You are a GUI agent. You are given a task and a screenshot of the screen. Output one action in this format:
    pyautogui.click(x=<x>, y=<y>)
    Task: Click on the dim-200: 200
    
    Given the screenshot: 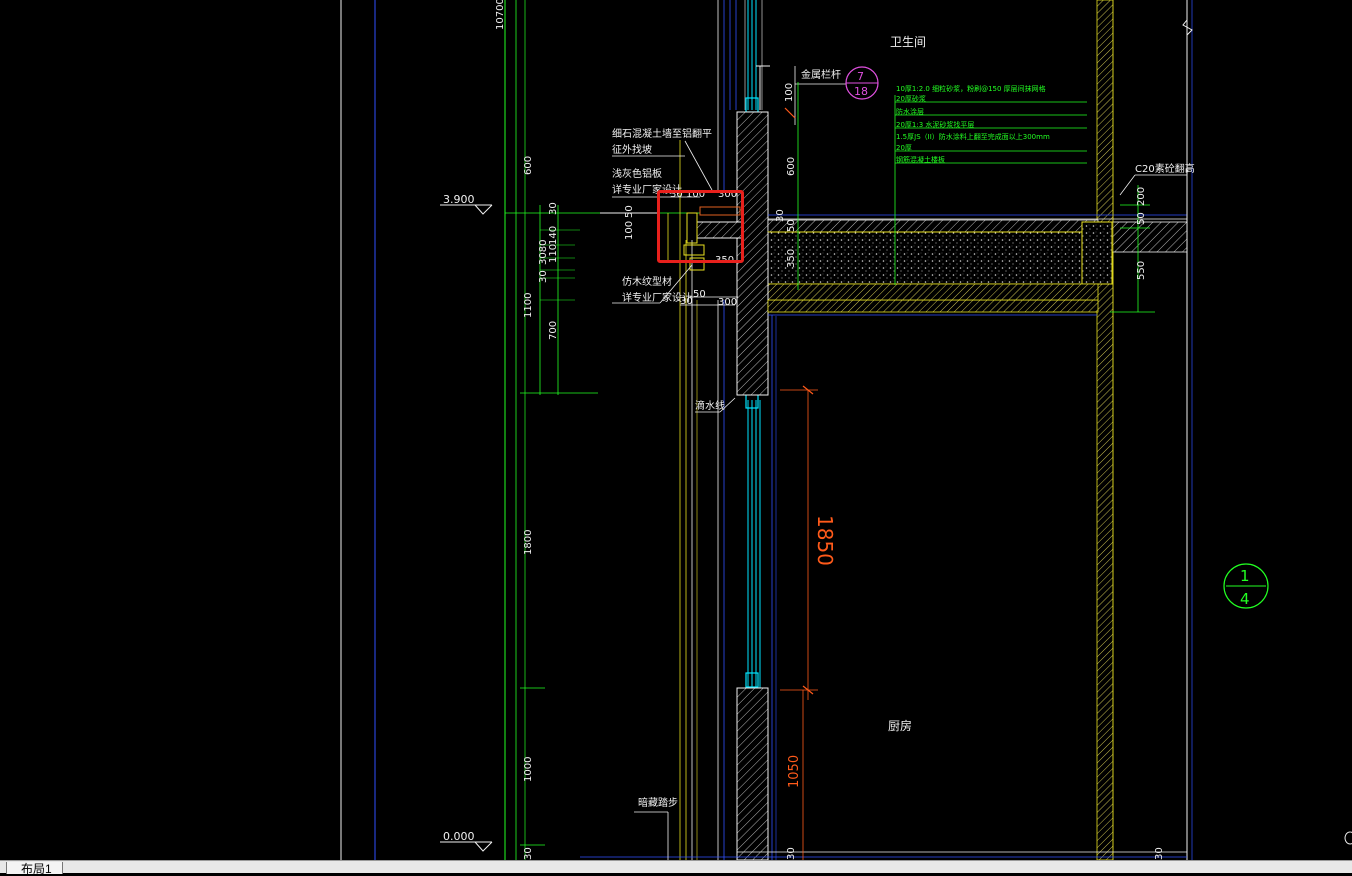 What is the action you would take?
    pyautogui.click(x=1141, y=196)
    